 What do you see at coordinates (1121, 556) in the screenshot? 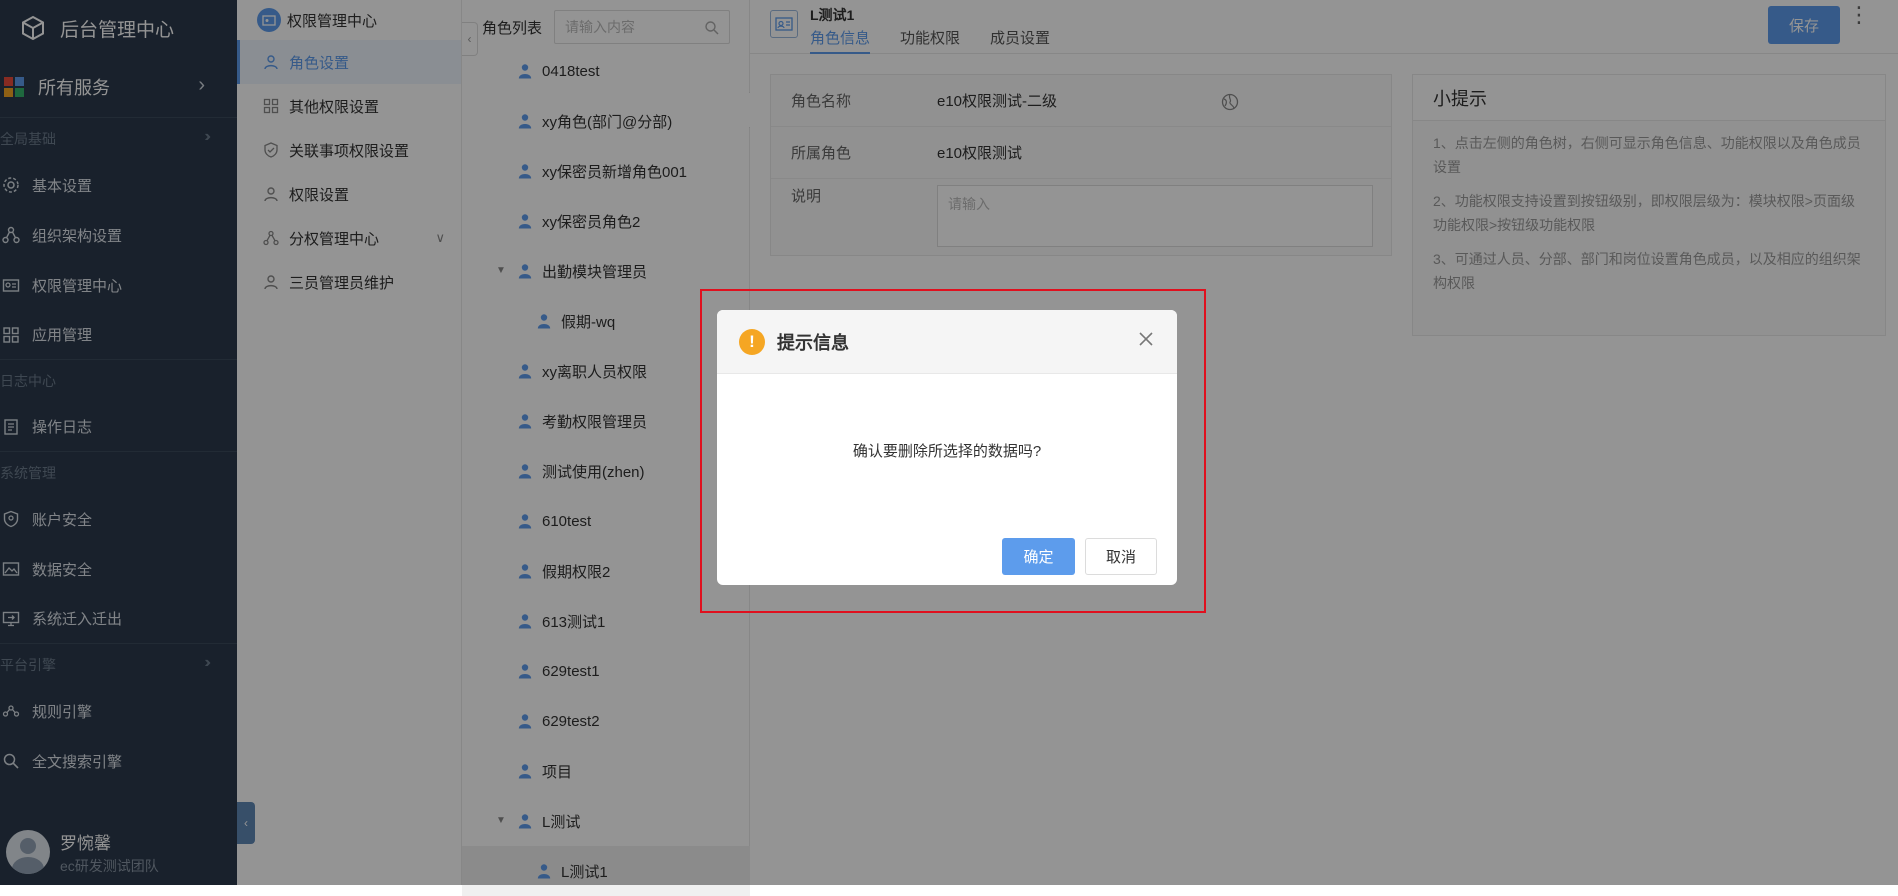
I see `cancel-button: 取消` at bounding box center [1121, 556].